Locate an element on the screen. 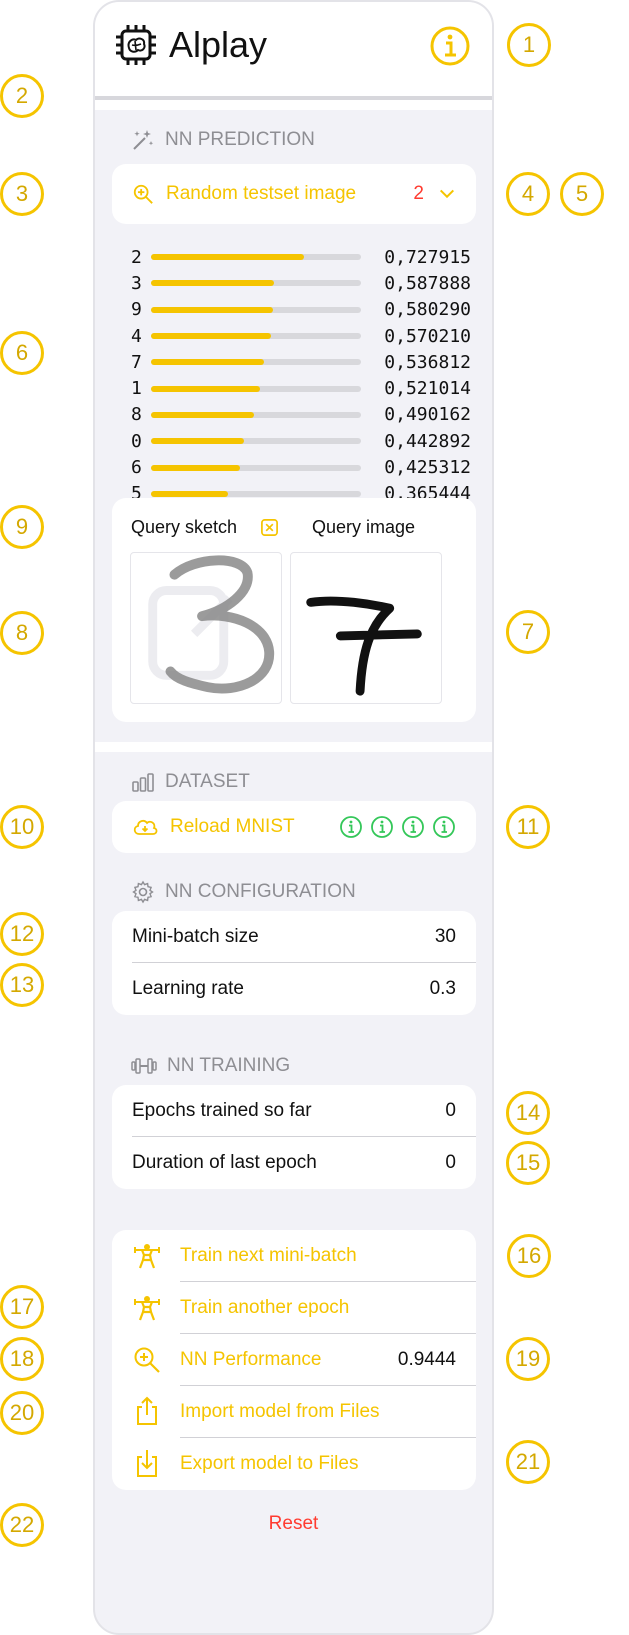  export-model-button: Export model to Files is located at coordinates (294, 1464).